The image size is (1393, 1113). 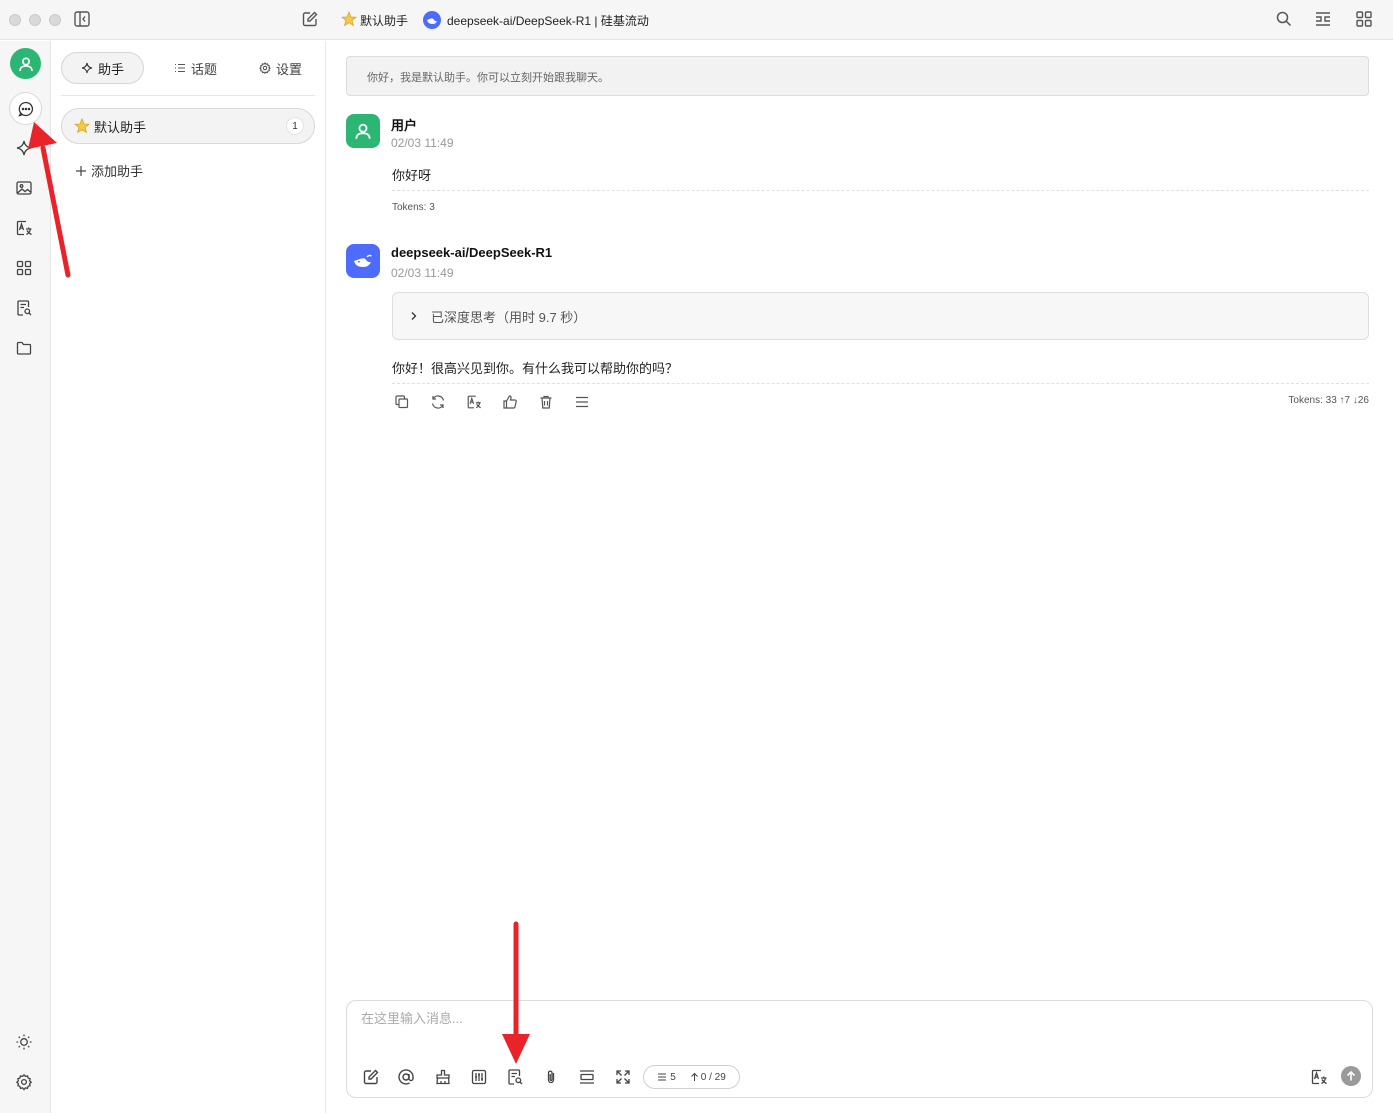 I want to click on regenerate-icon, so click(x=438, y=402).